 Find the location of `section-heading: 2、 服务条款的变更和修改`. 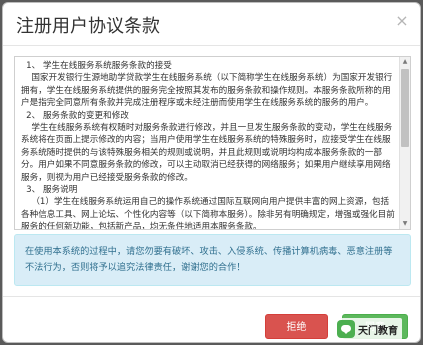

section-heading: 2、 服务条款的变更和修改 is located at coordinates (77, 115).